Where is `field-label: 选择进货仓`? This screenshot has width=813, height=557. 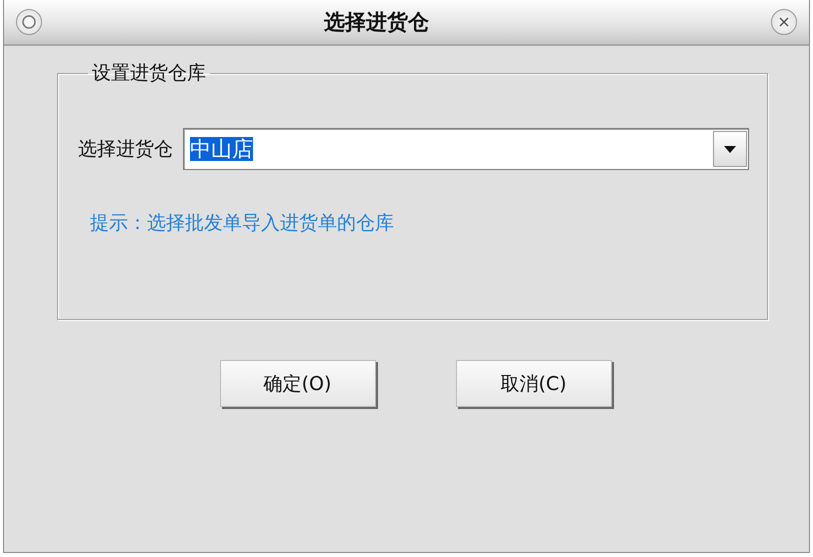
field-label: 选择进货仓 is located at coordinates (125, 149).